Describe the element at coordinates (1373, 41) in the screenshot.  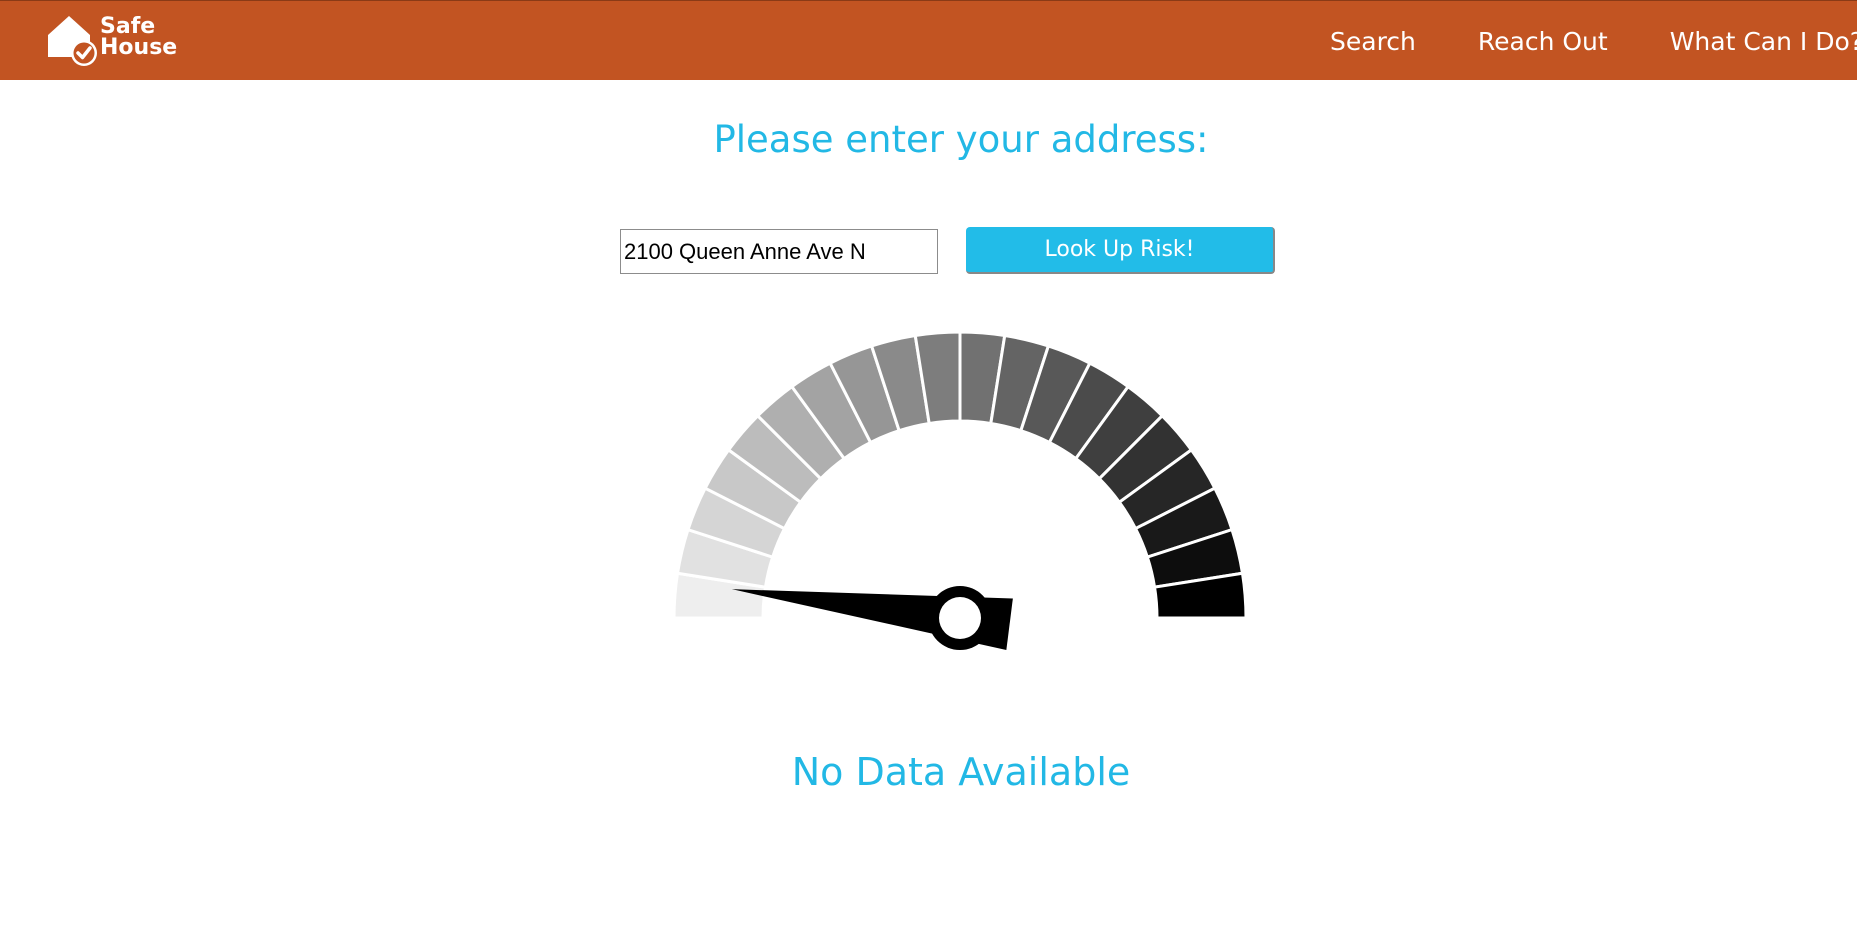
I see `nav-link-search: Search` at that location.